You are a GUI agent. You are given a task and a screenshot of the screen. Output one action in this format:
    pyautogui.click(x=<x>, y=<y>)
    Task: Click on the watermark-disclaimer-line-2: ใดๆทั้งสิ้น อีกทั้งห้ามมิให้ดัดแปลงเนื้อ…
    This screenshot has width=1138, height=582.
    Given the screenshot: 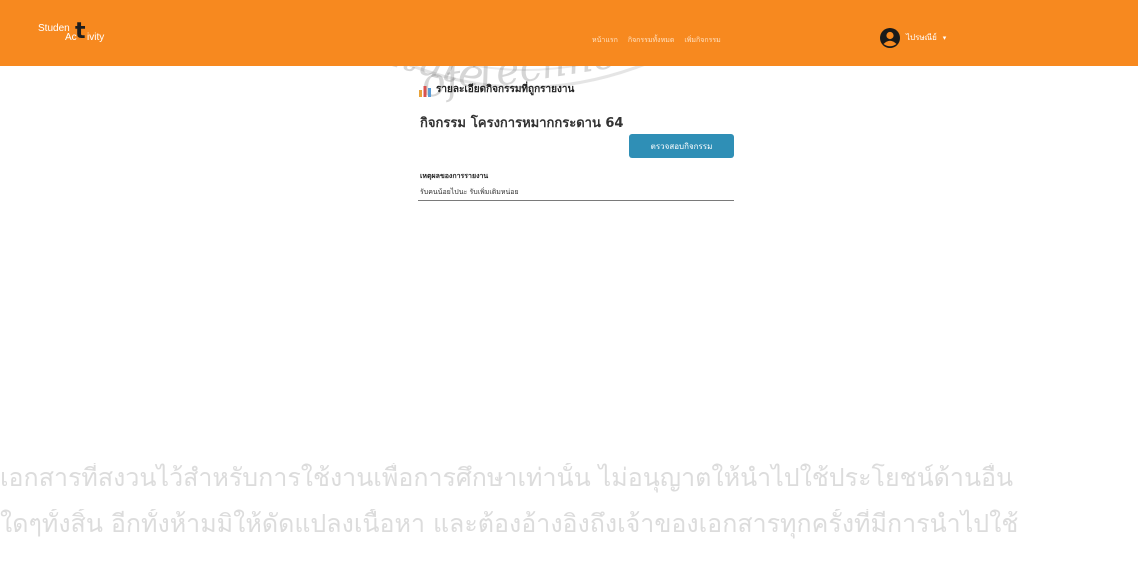 What is the action you would take?
    pyautogui.click(x=509, y=523)
    